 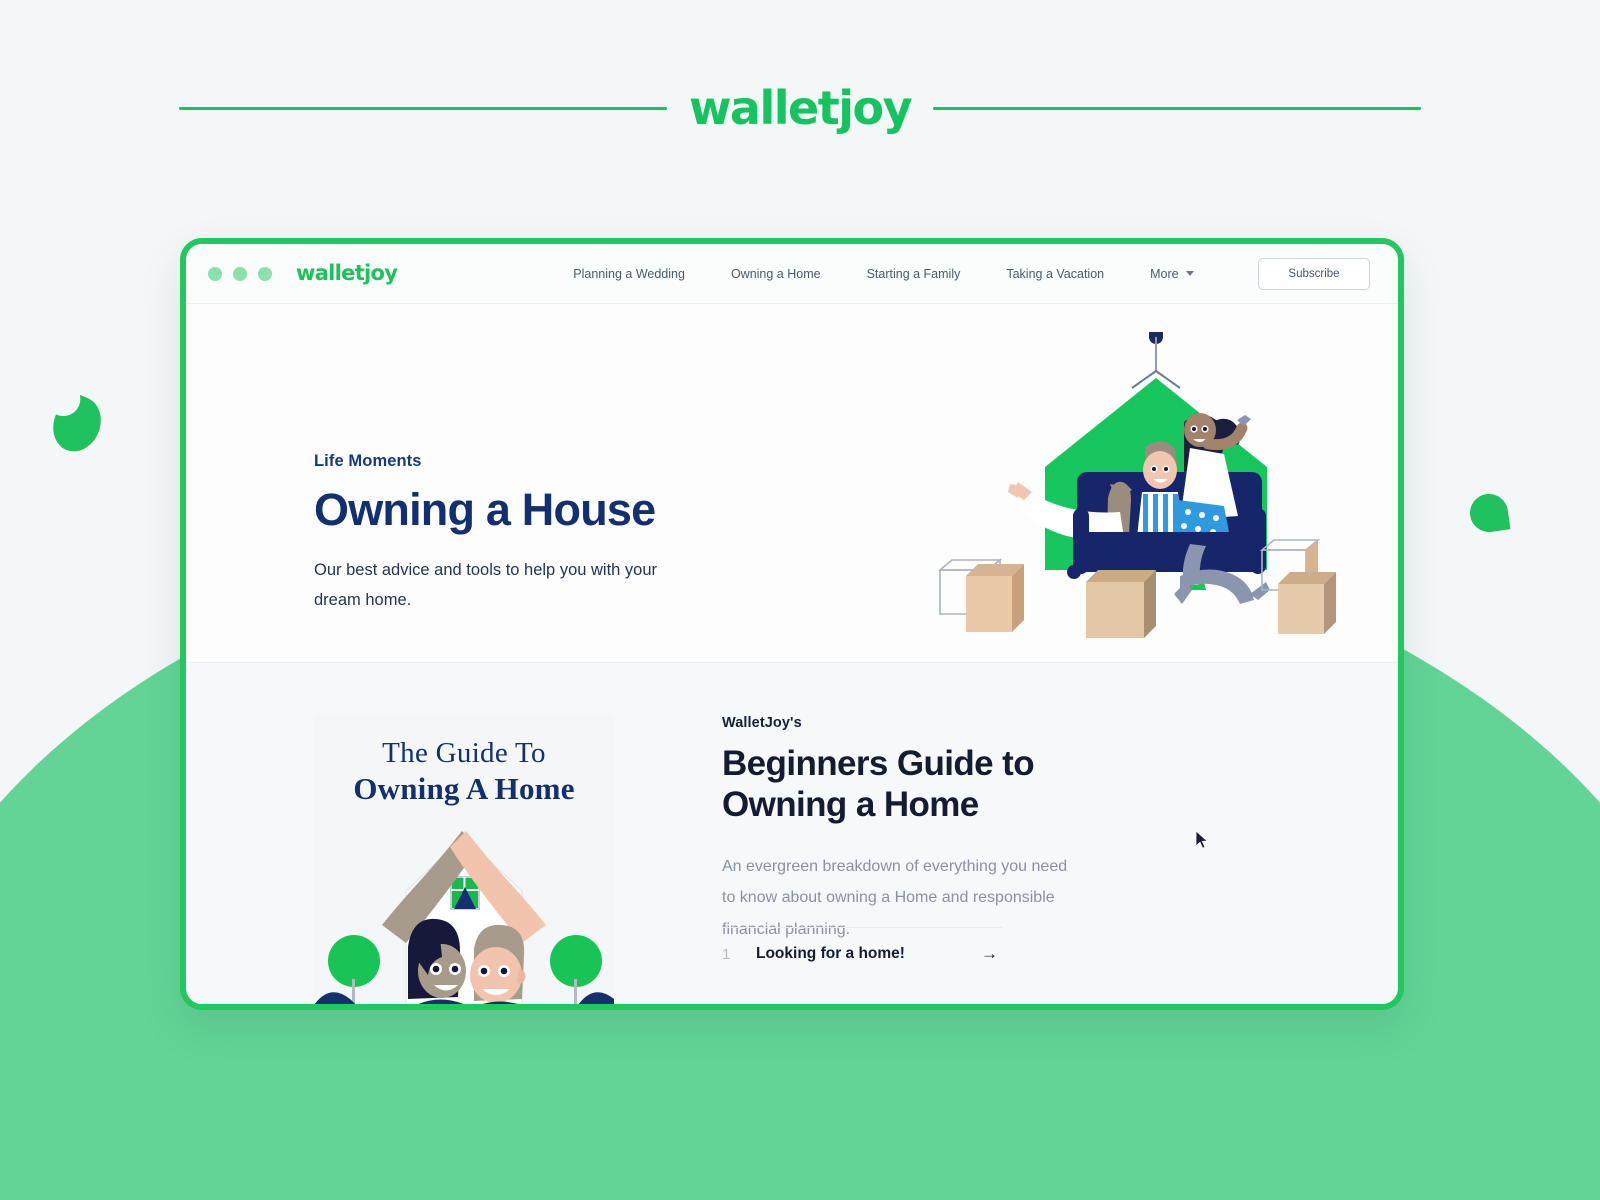 What do you see at coordinates (77, 424) in the screenshot?
I see `green-crescent-icon` at bounding box center [77, 424].